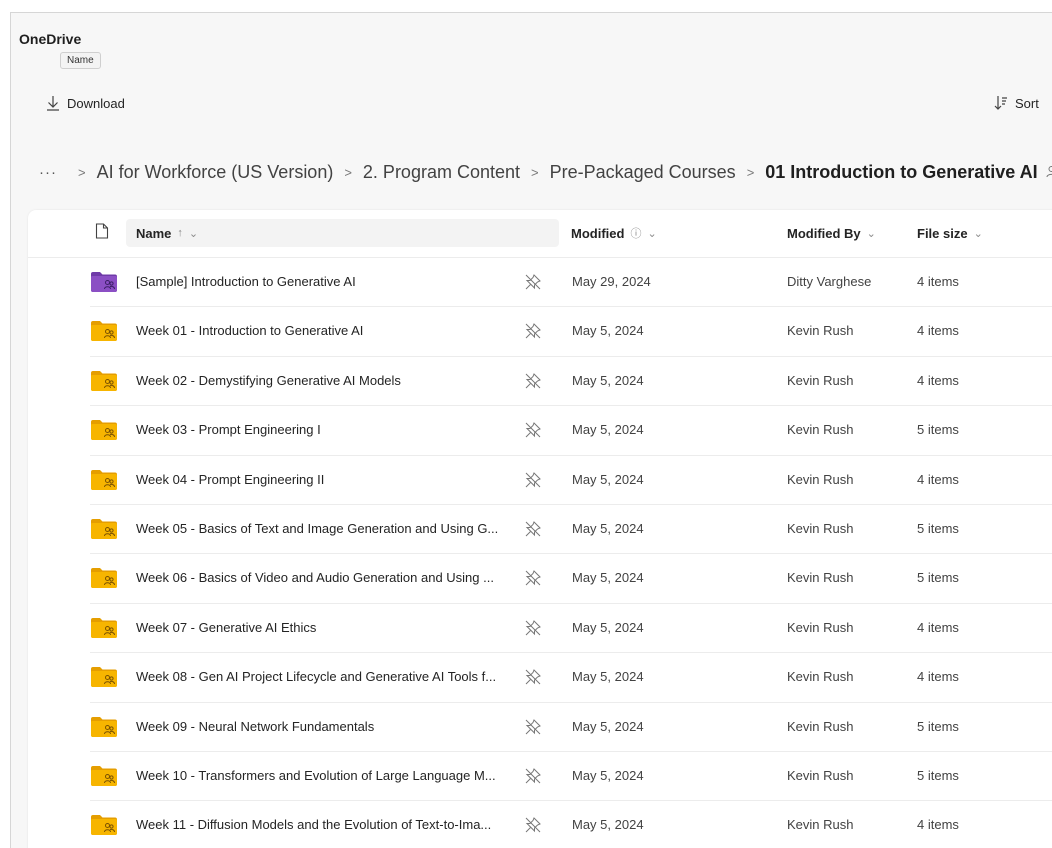 This screenshot has width=1052, height=848. What do you see at coordinates (50, 39) in the screenshot?
I see `app-title: OneDrive` at bounding box center [50, 39].